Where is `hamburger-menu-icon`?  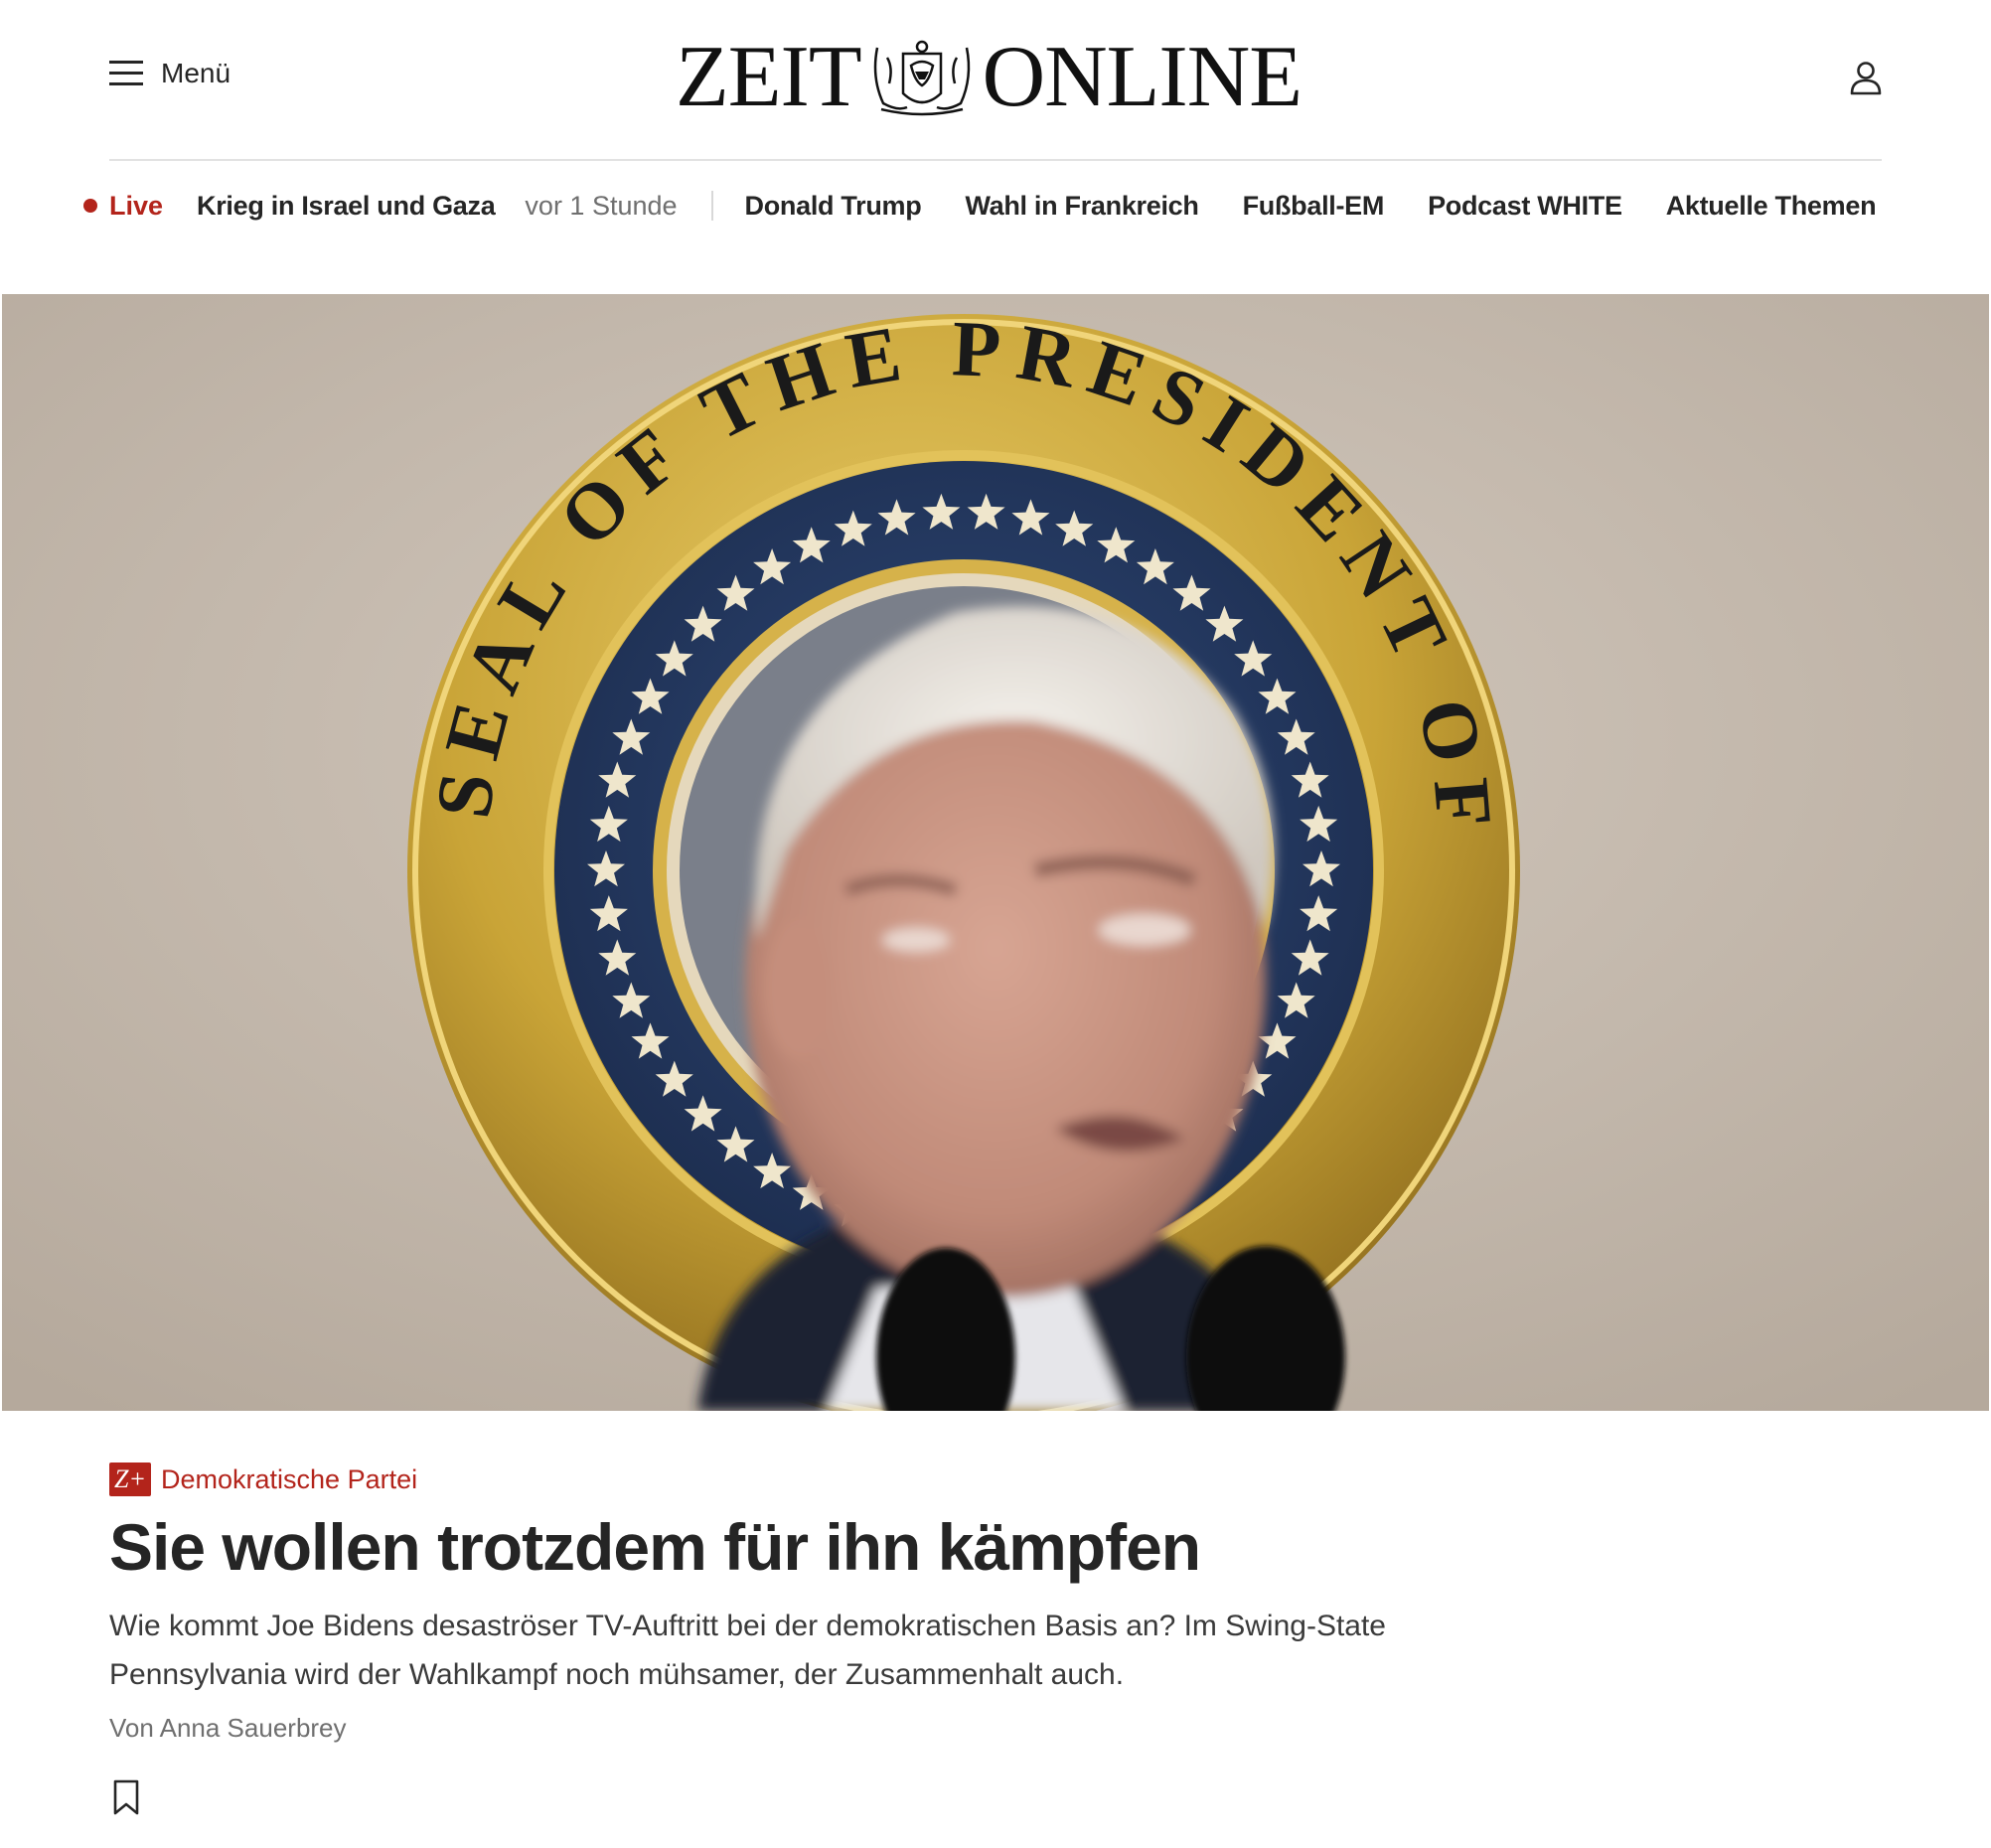
hamburger-menu-icon is located at coordinates (126, 73).